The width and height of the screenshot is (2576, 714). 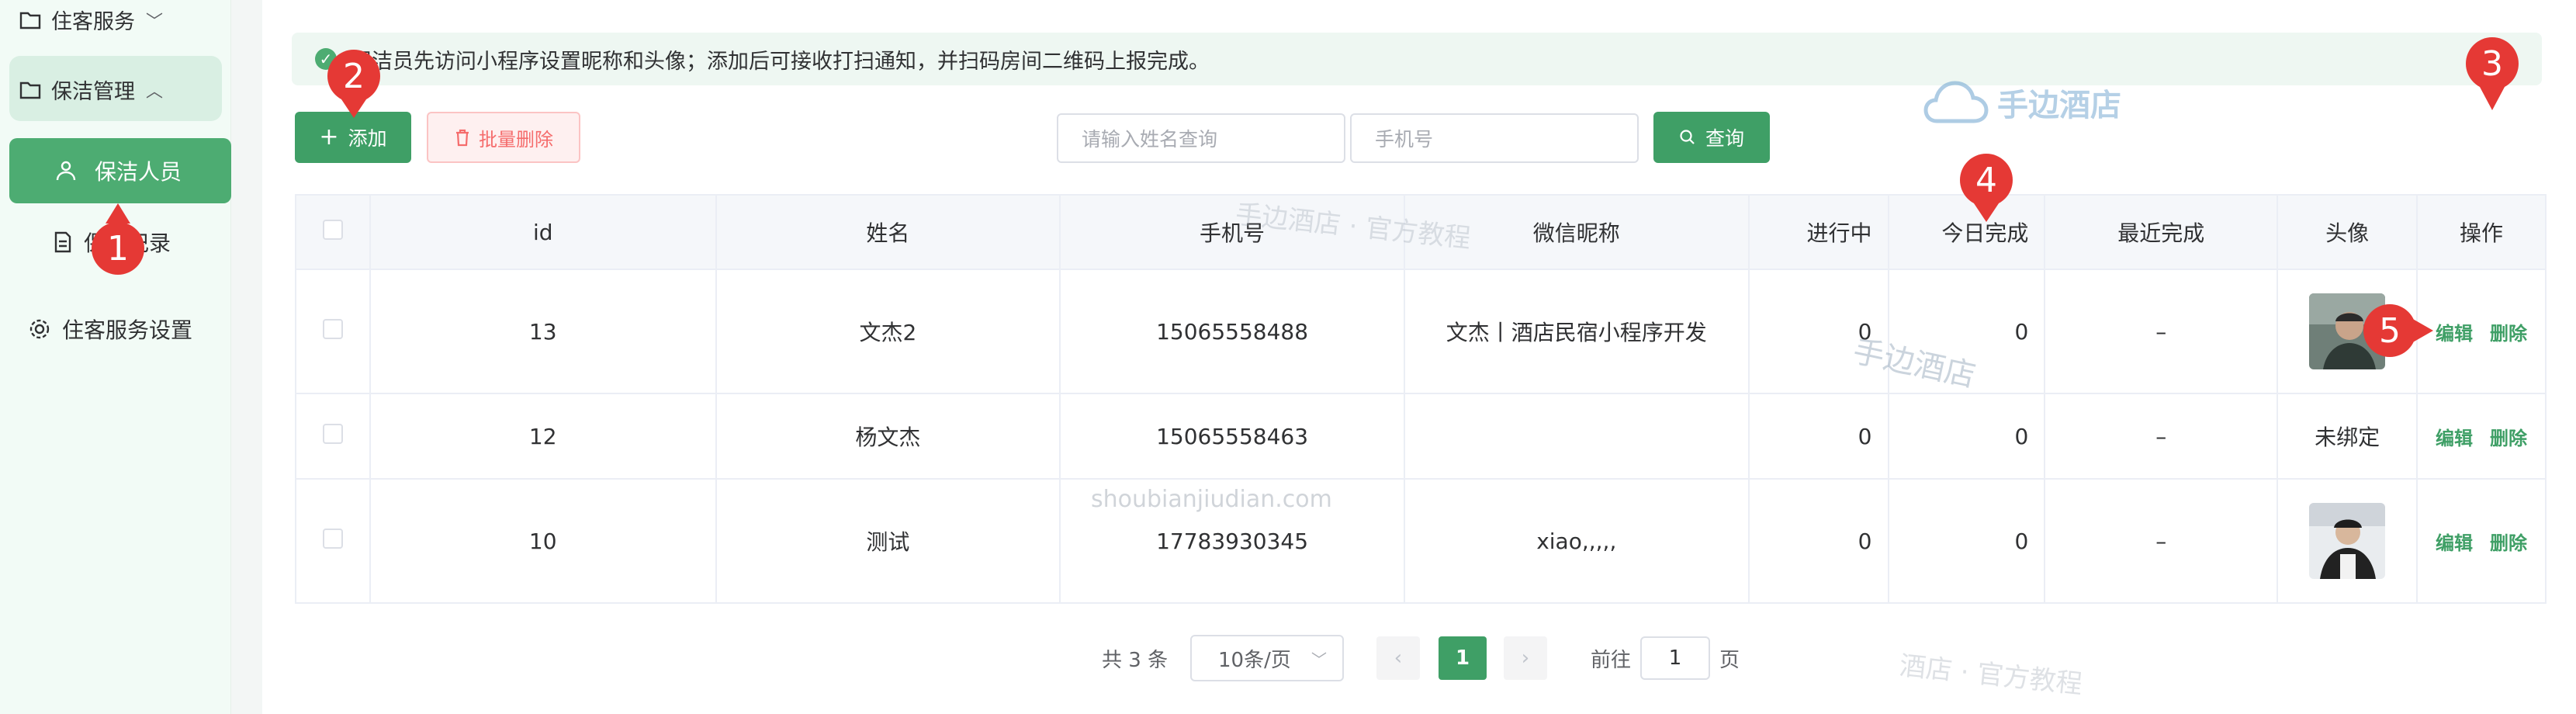 I want to click on annotation-badge: 1, so click(x=118, y=249).